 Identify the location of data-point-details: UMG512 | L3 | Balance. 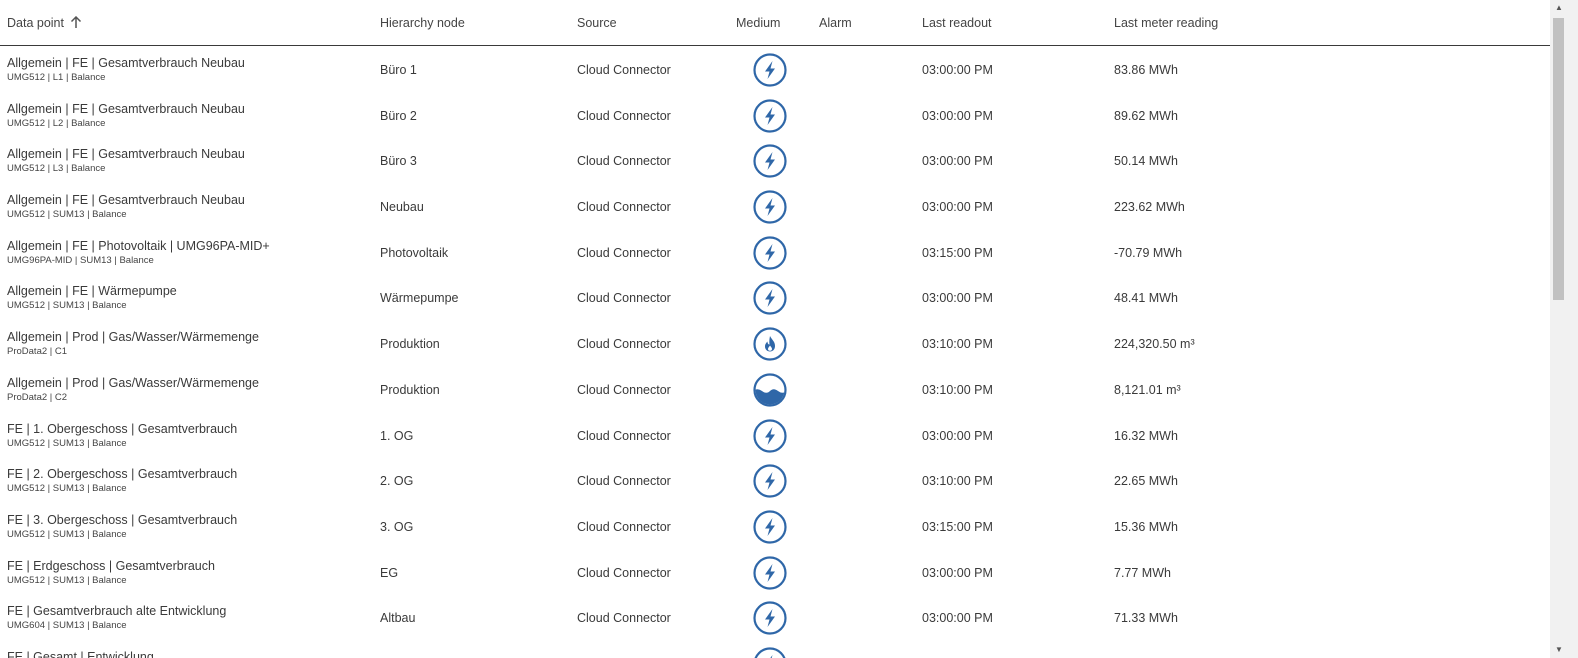
(56, 169).